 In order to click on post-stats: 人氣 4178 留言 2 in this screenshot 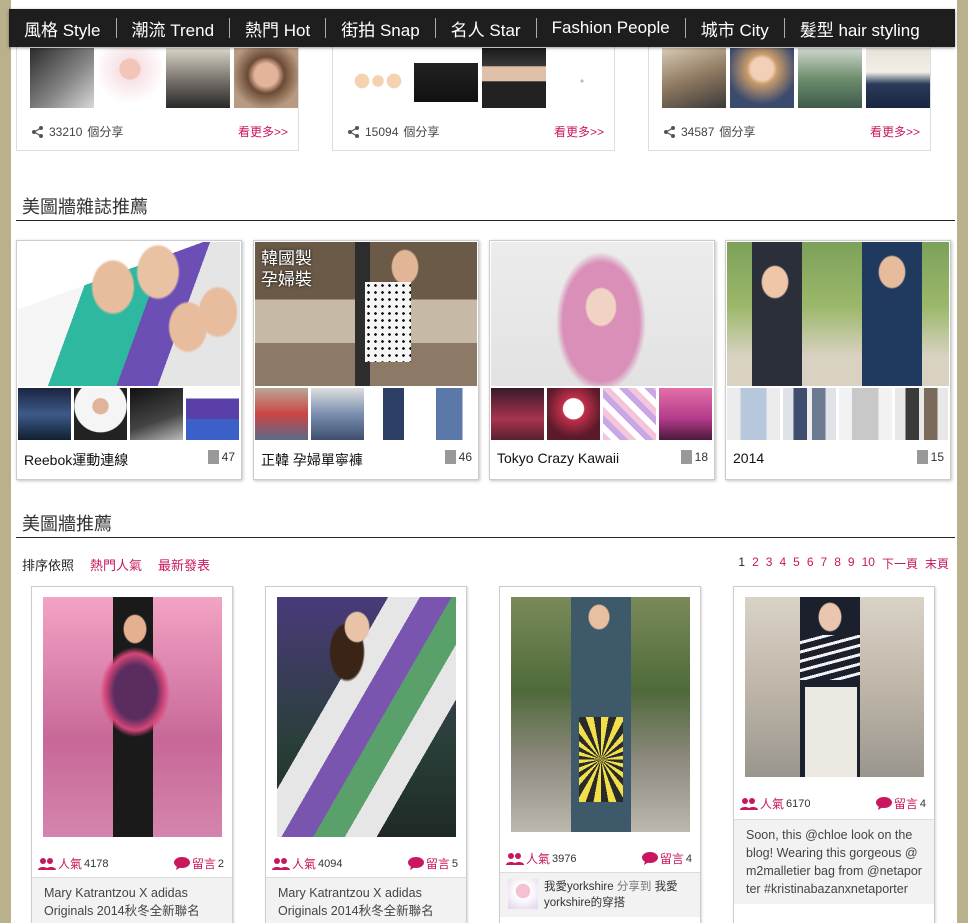, I will do `click(131, 863)`.